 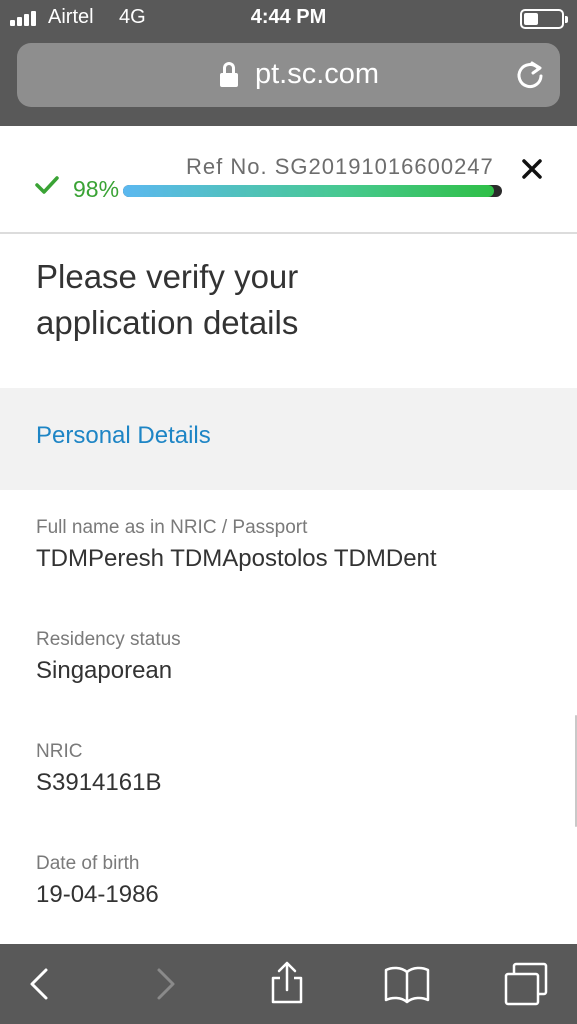 I want to click on progress-bar, so click(x=312, y=191).